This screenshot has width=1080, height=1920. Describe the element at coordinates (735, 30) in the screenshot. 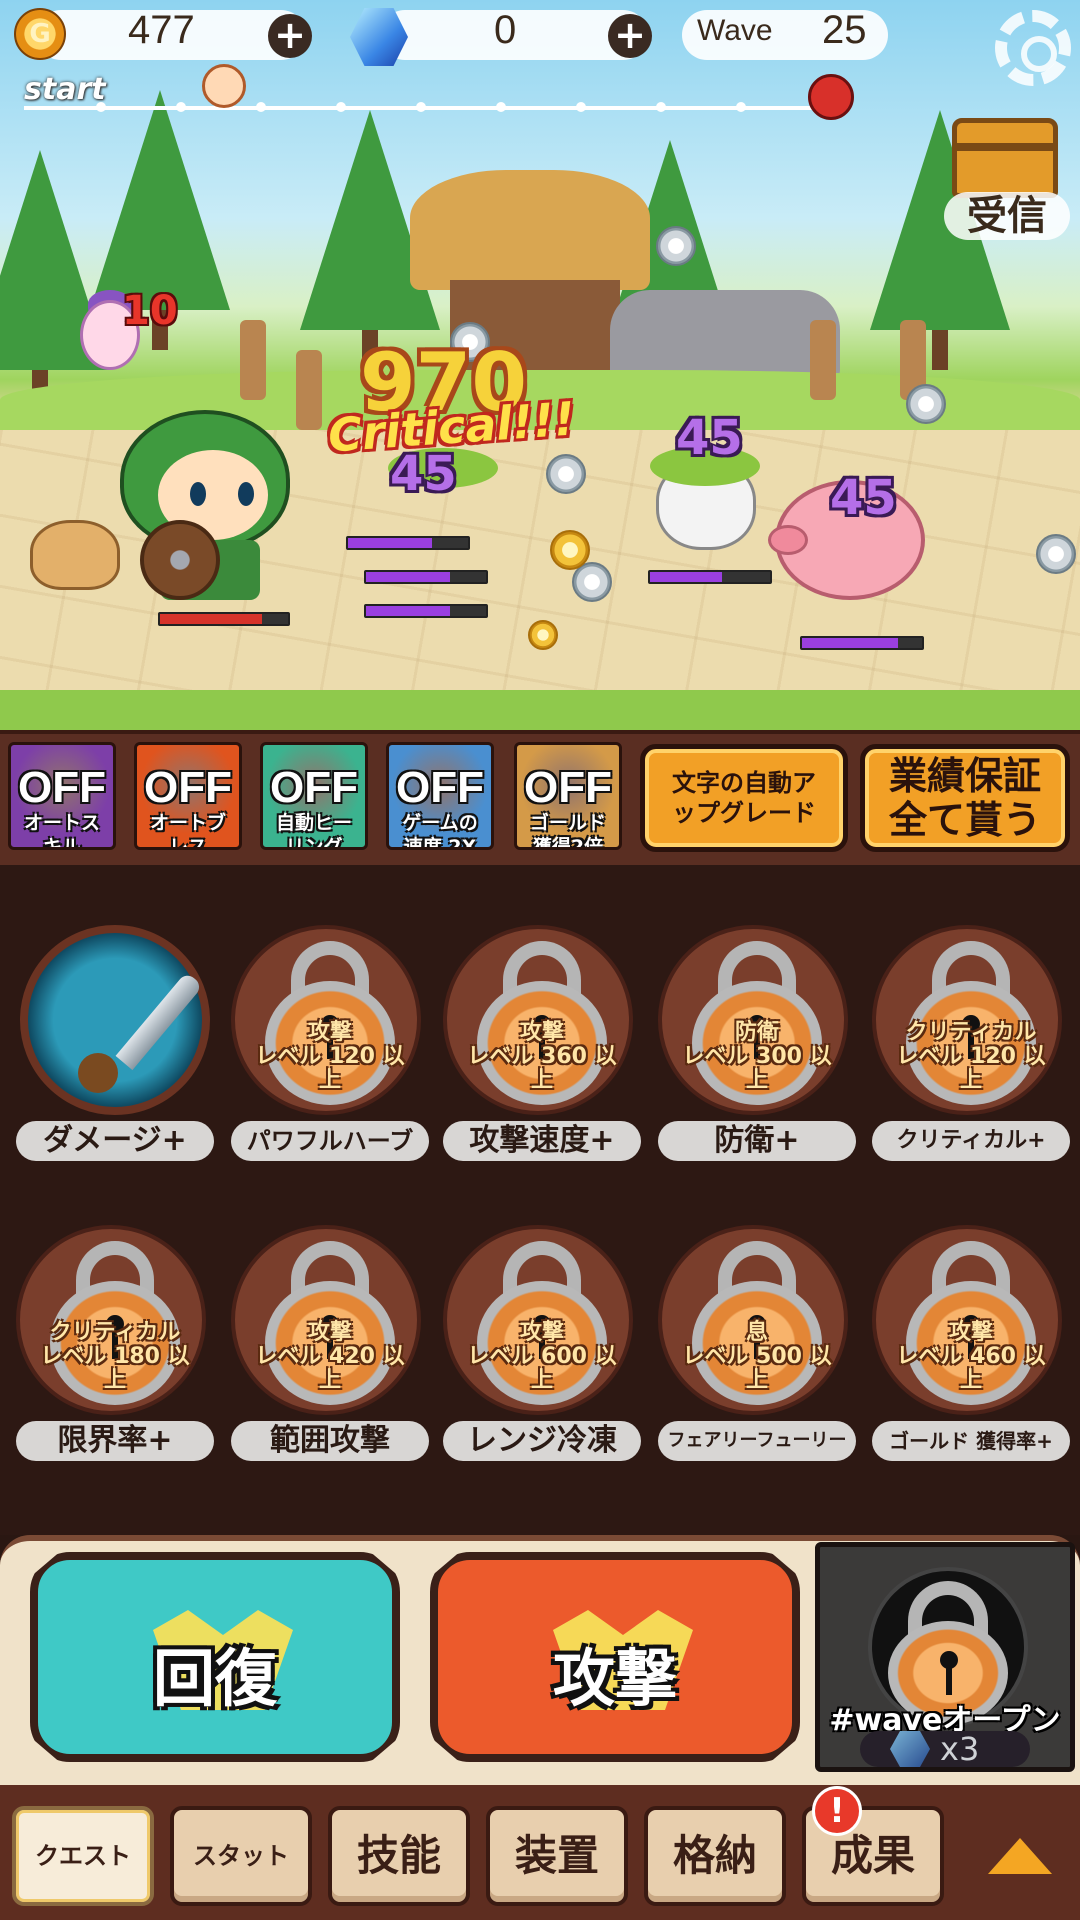

I see `wave-label: Wave` at that location.